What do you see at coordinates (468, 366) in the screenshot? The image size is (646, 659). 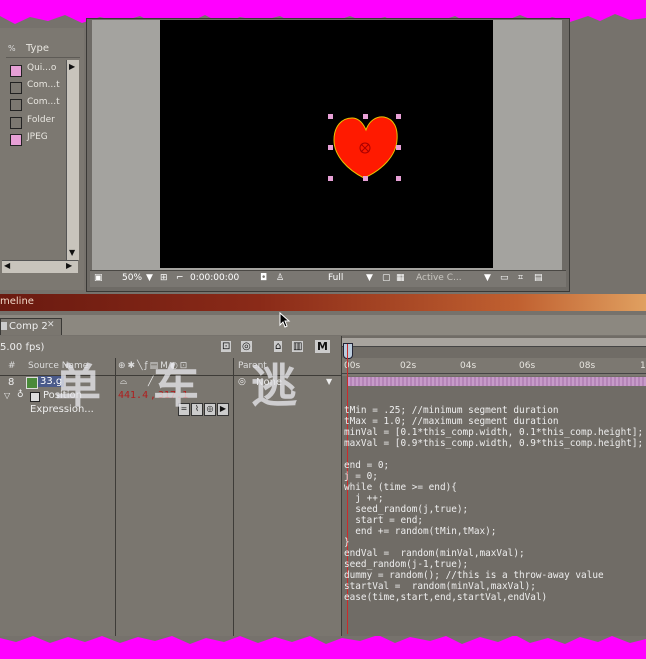 I see `ruler-tick-label: 04s` at bounding box center [468, 366].